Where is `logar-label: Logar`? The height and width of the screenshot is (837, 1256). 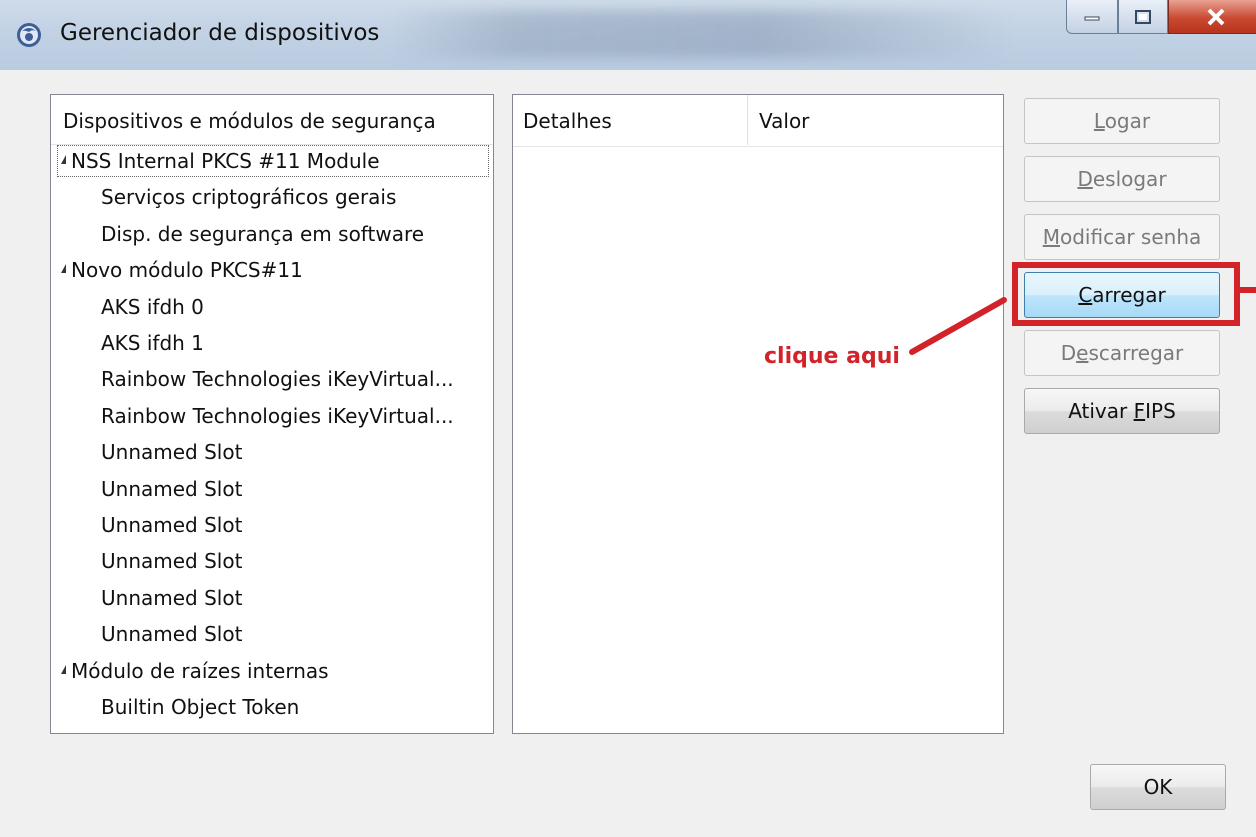
logar-label: Logar is located at coordinates (1122, 121).